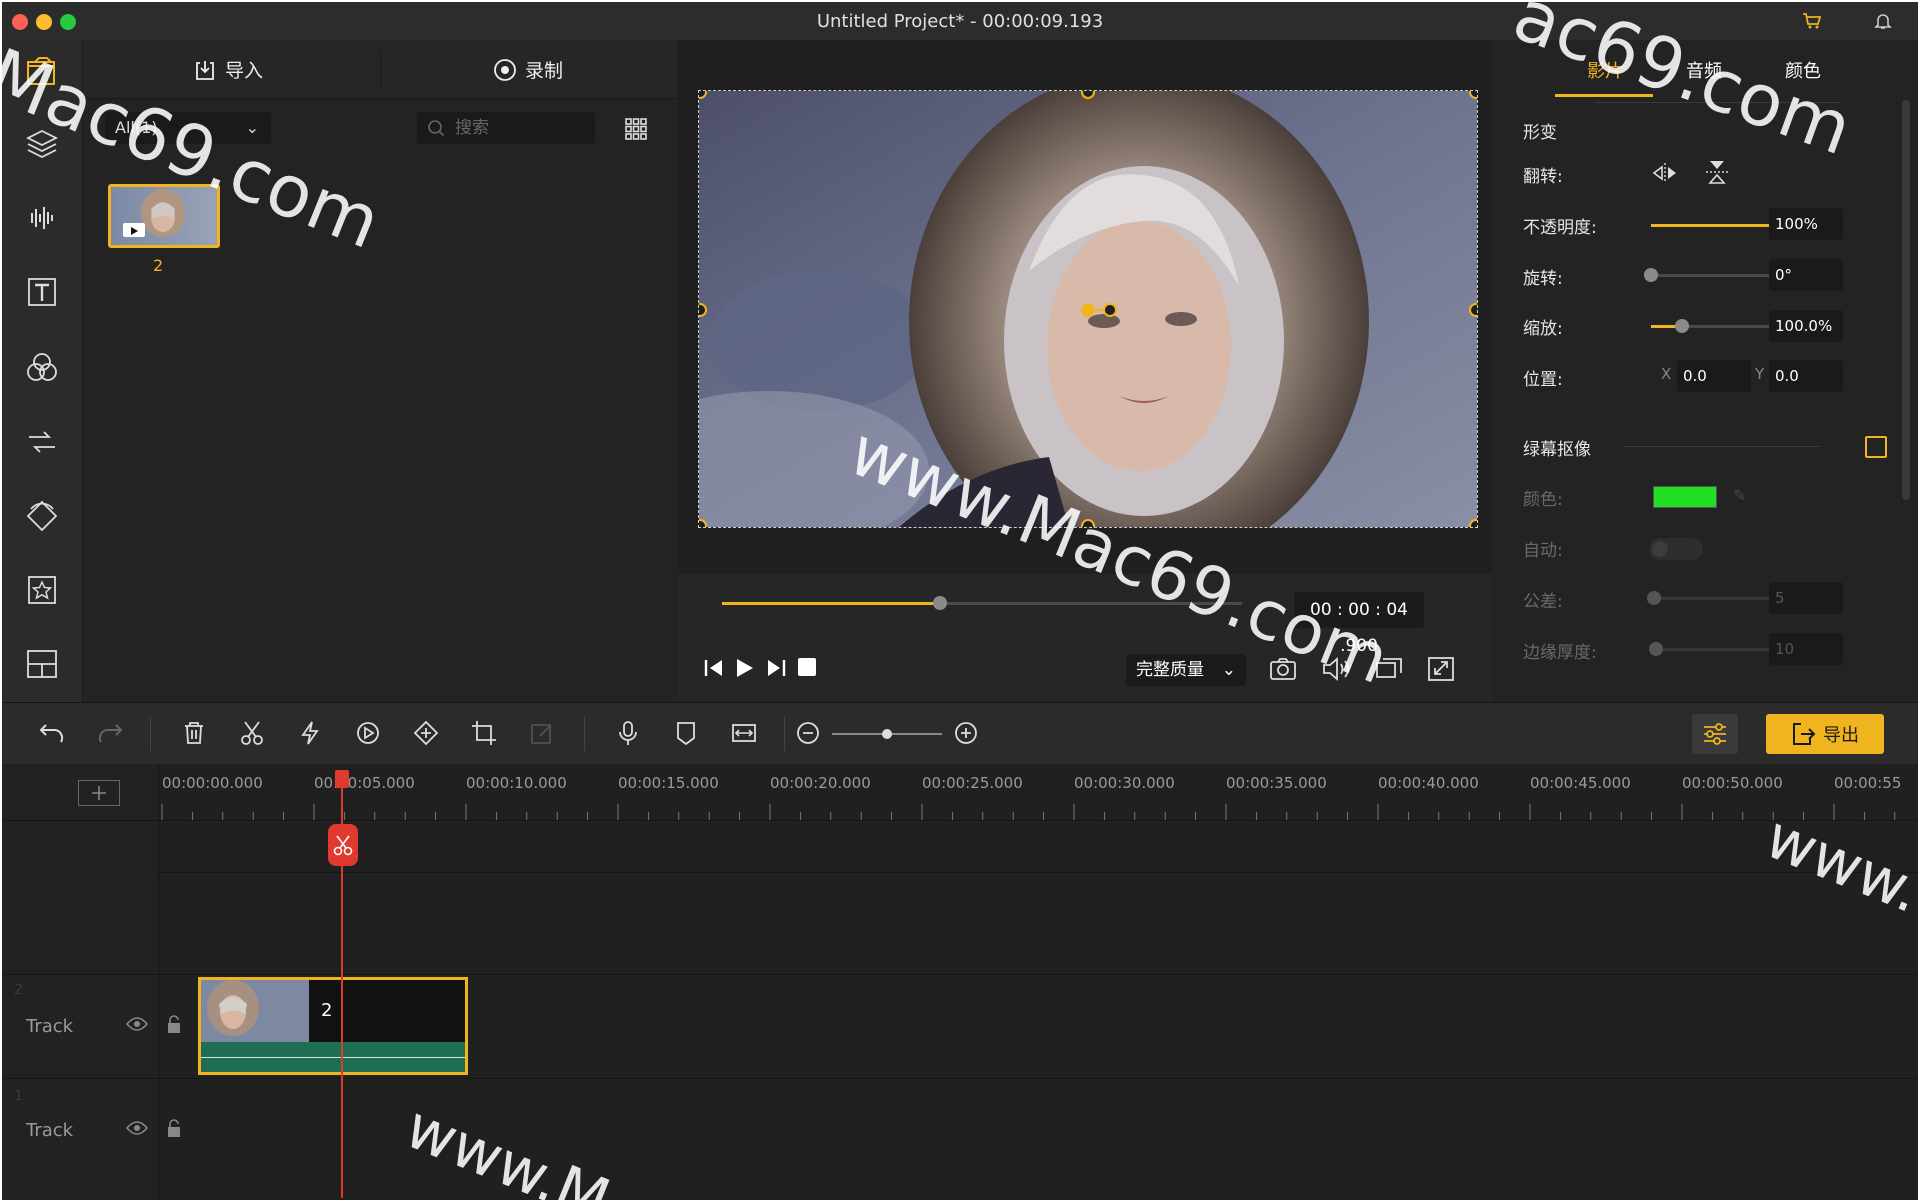 This screenshot has width=1920, height=1203. What do you see at coordinates (188, 128) in the screenshot?
I see `media-filter-dropdown: All(1) ⌄` at bounding box center [188, 128].